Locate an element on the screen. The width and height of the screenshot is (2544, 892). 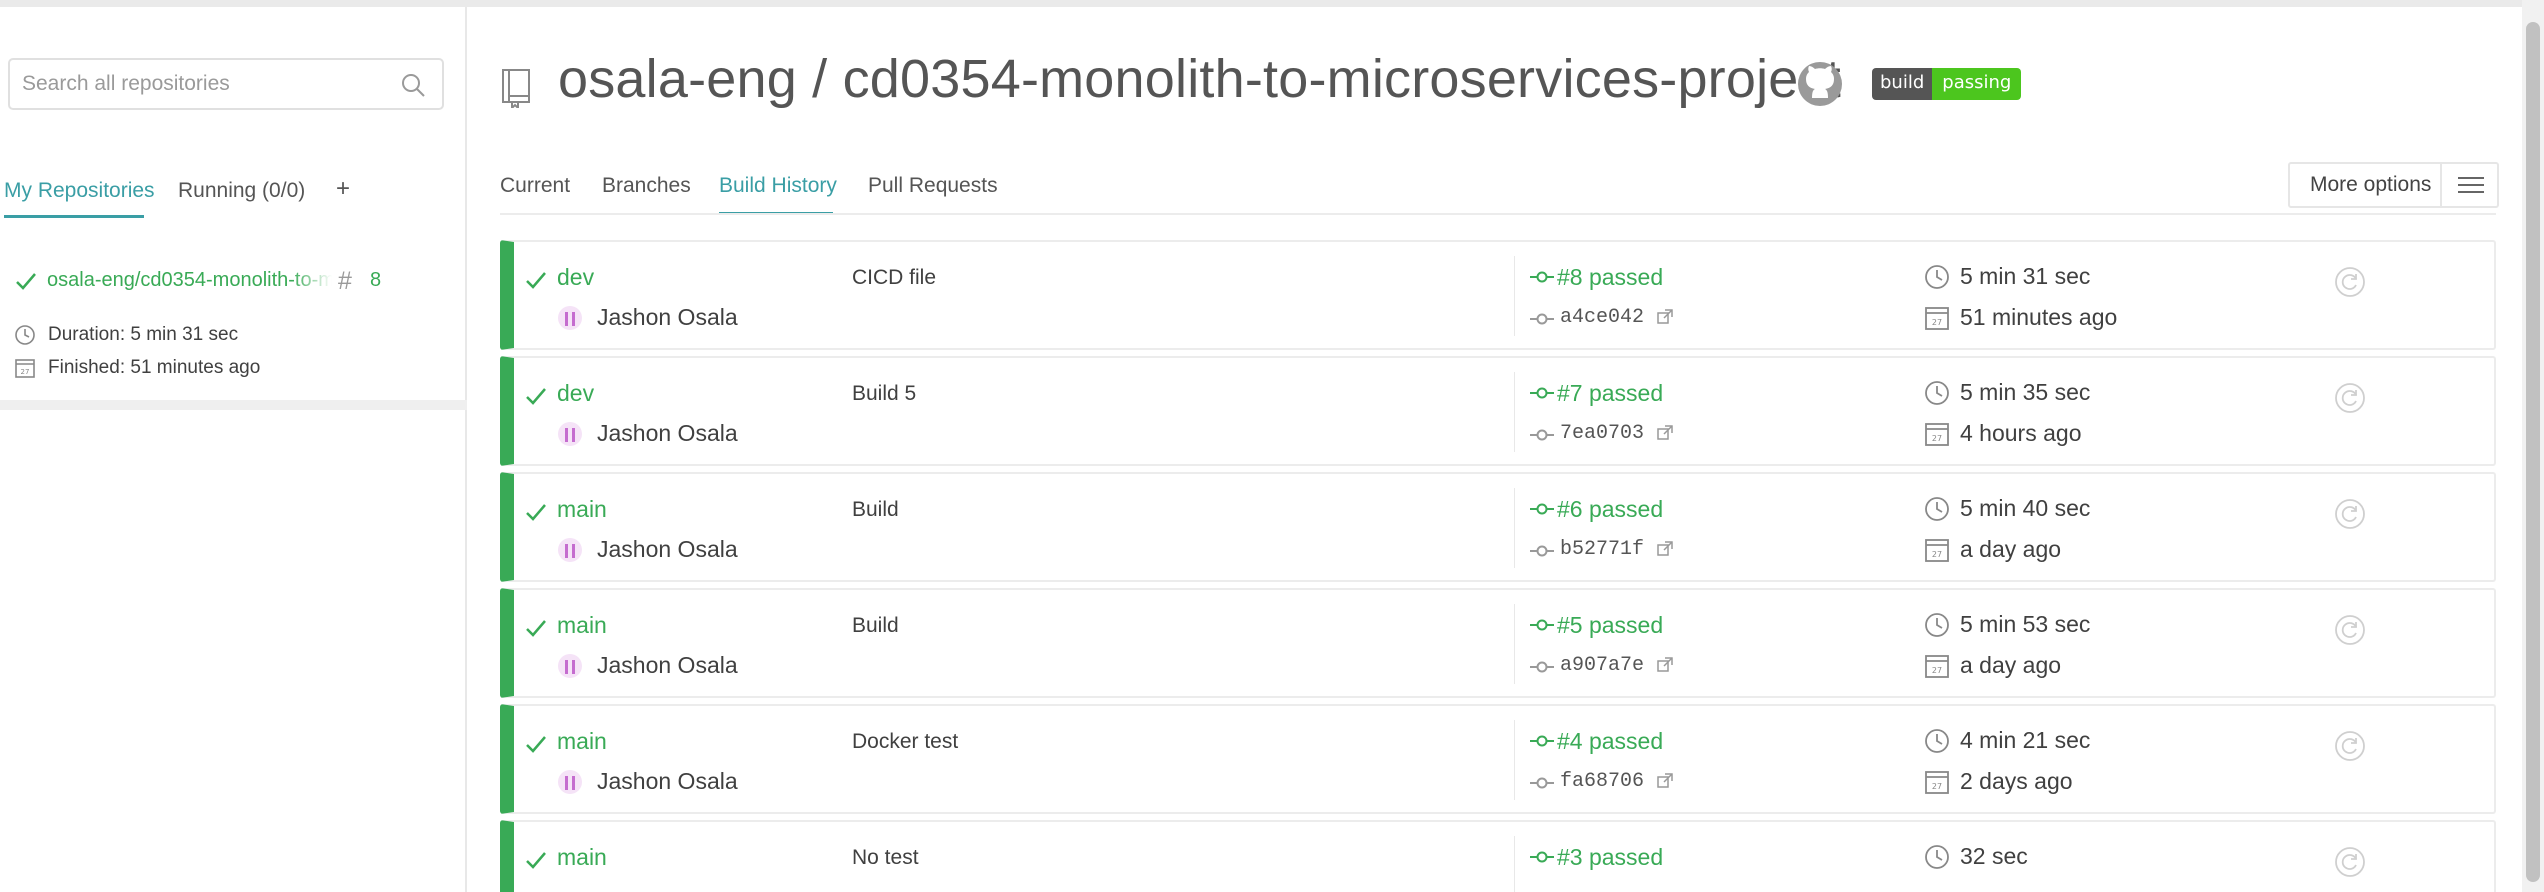
hash-icon: # is located at coordinates (345, 281).